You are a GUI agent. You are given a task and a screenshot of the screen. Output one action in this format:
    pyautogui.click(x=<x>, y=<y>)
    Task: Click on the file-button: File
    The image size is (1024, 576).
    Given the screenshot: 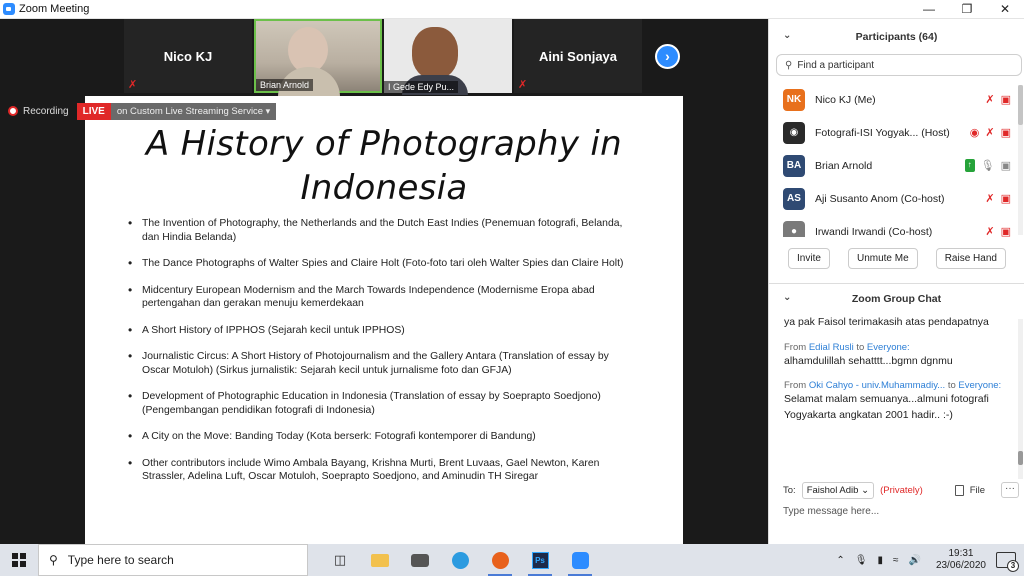 What is the action you would take?
    pyautogui.click(x=969, y=490)
    